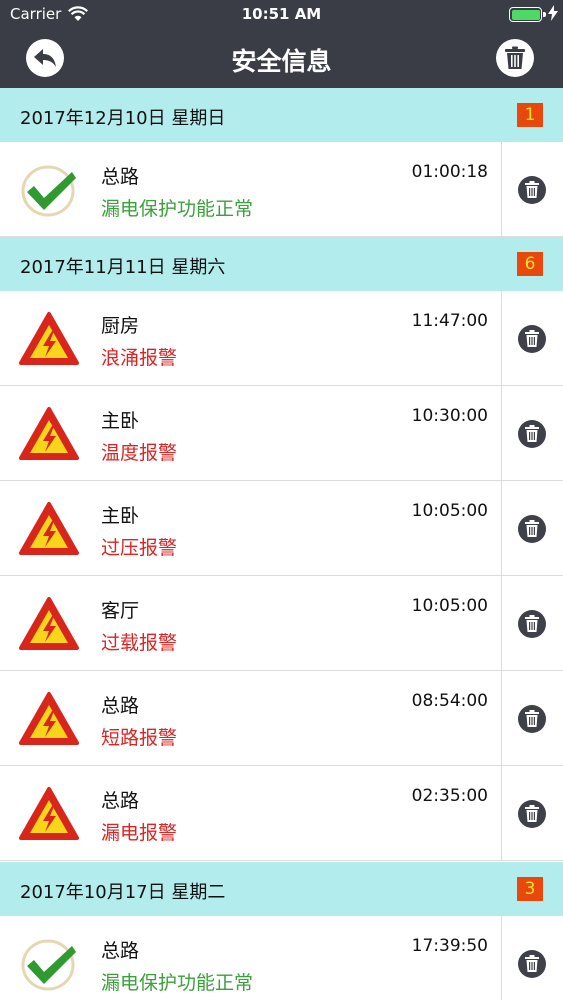 The width and height of the screenshot is (563, 1000). I want to click on list-item: 总路 17:39:50 漏电保护功能正常, so click(281, 958).